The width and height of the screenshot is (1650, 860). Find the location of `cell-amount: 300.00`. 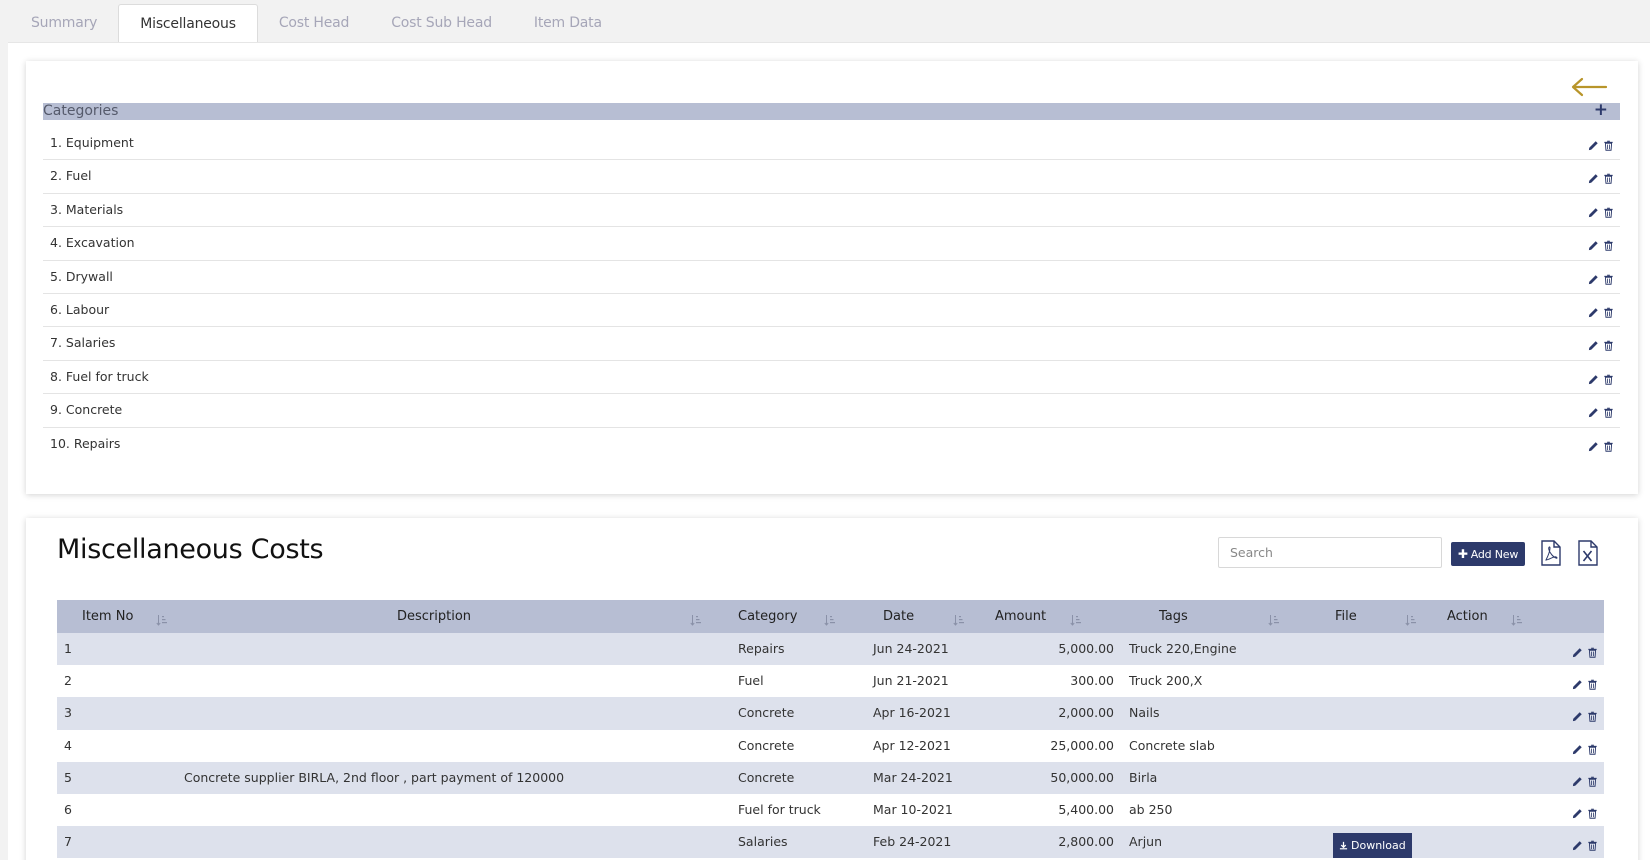

cell-amount: 300.00 is located at coordinates (1092, 681).